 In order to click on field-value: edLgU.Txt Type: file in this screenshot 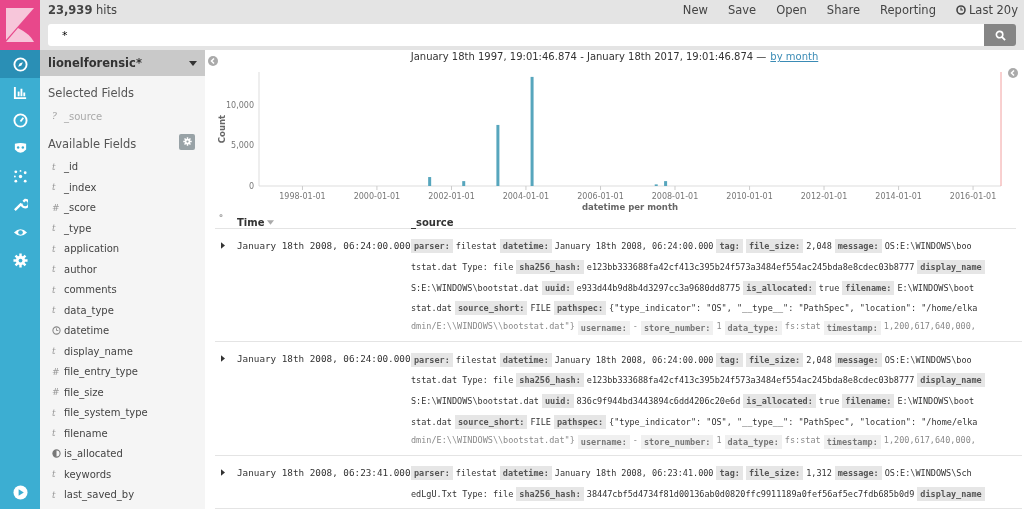, I will do `click(462, 493)`.